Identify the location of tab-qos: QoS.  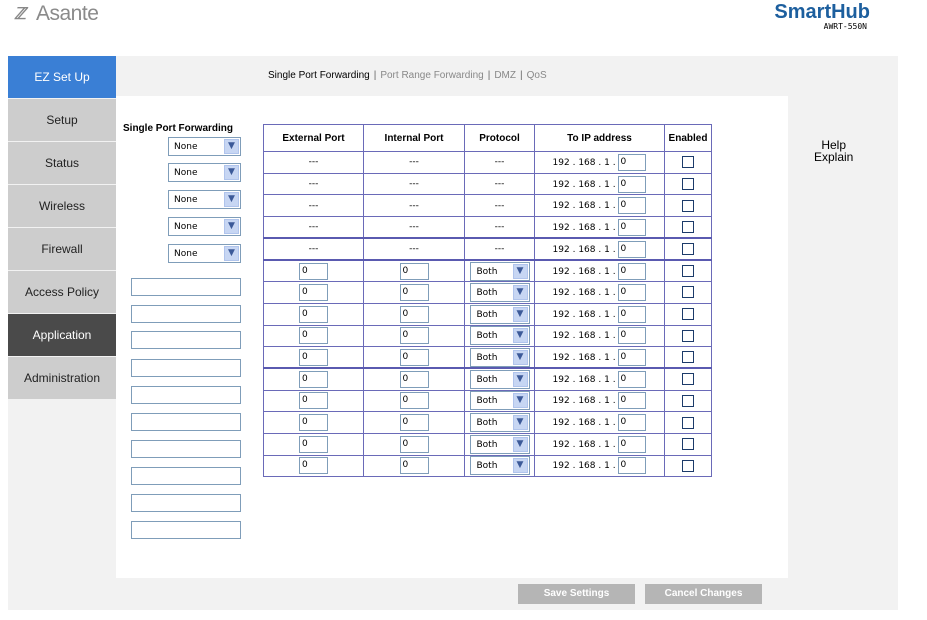
(537, 75).